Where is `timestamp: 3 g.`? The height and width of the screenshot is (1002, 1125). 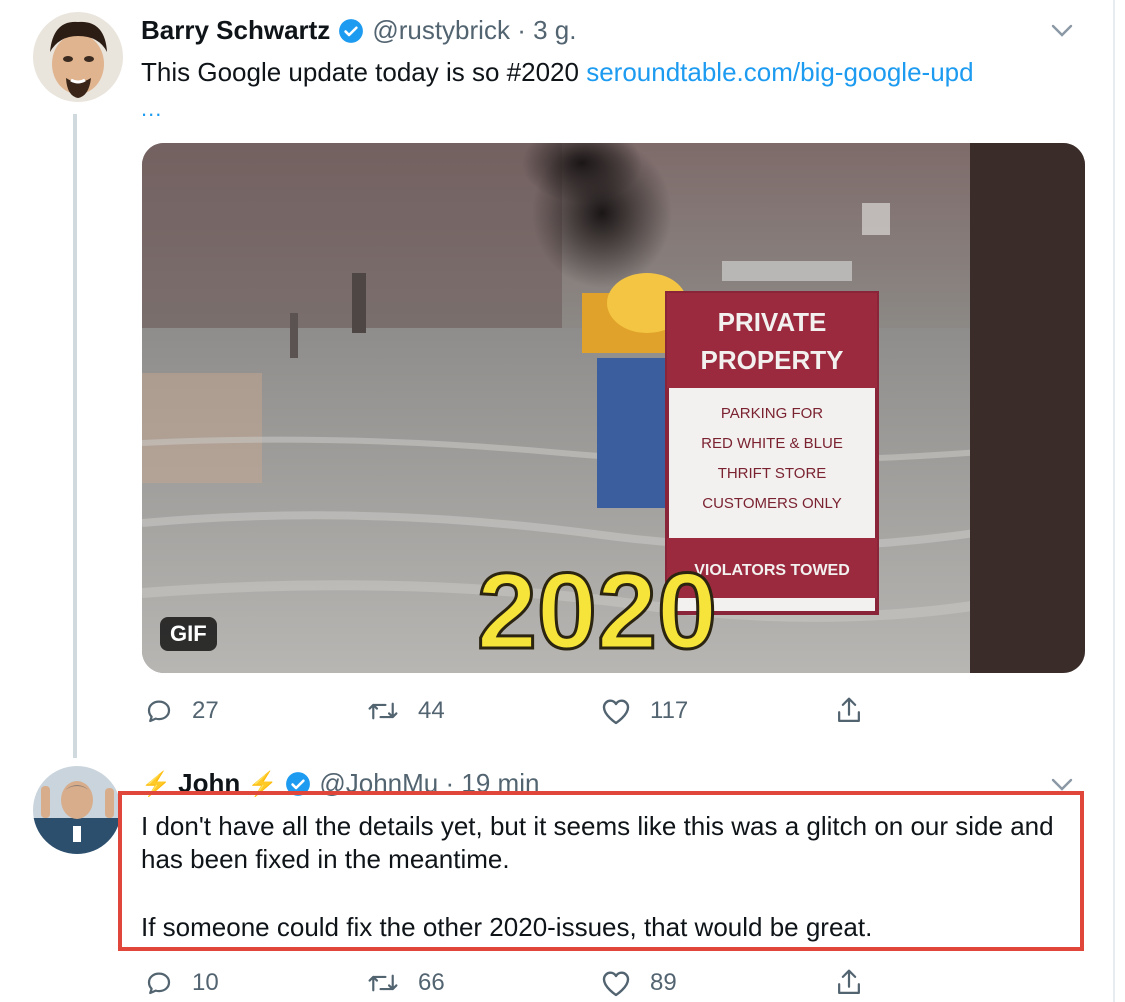 timestamp: 3 g. is located at coordinates (554, 30).